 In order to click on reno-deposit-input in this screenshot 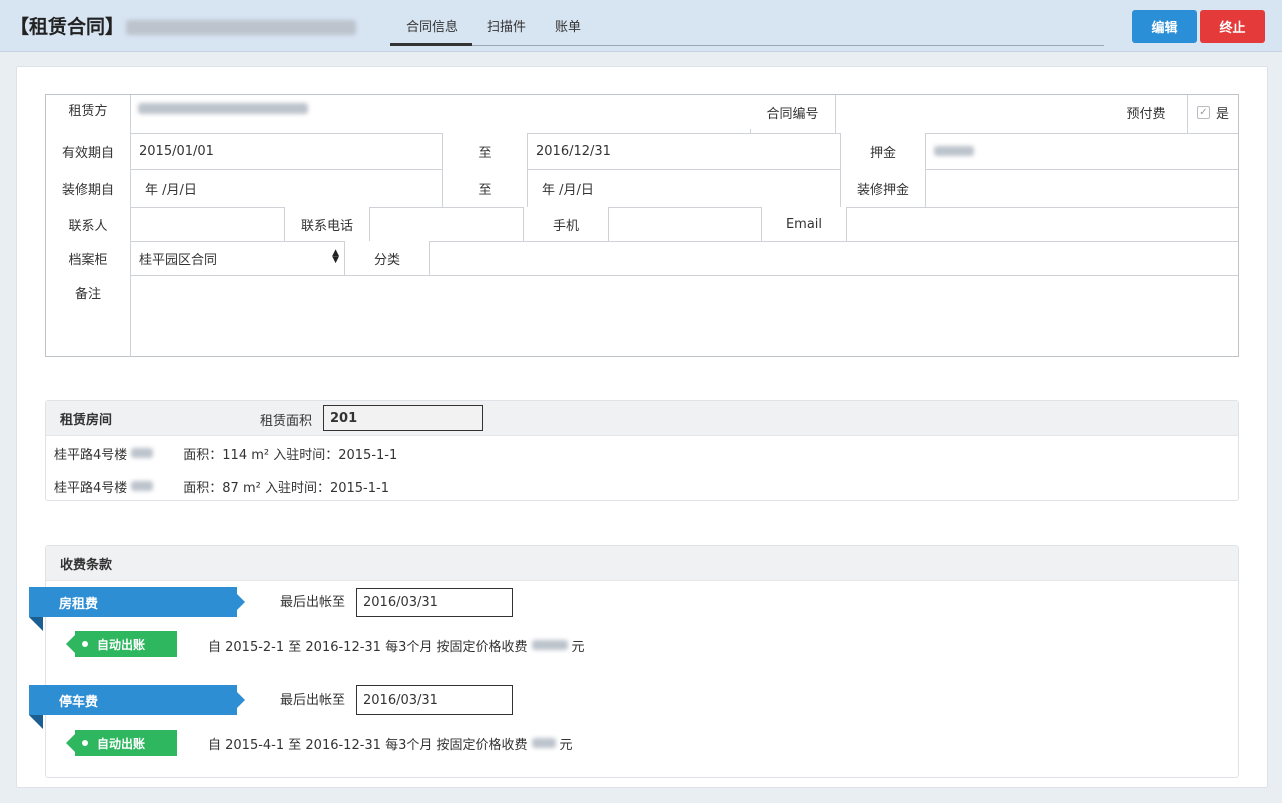, I will do `click(1082, 188)`.